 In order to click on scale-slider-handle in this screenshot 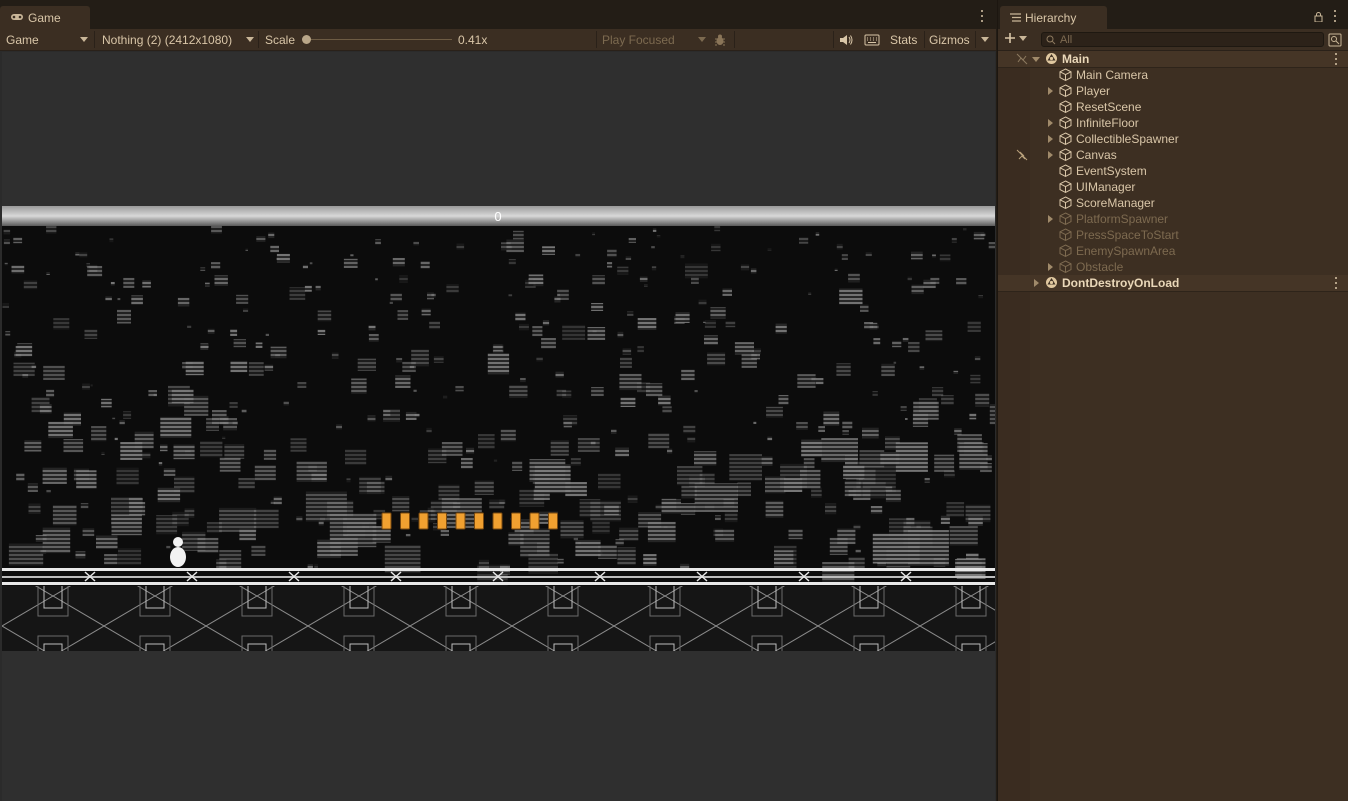, I will do `click(306, 39)`.